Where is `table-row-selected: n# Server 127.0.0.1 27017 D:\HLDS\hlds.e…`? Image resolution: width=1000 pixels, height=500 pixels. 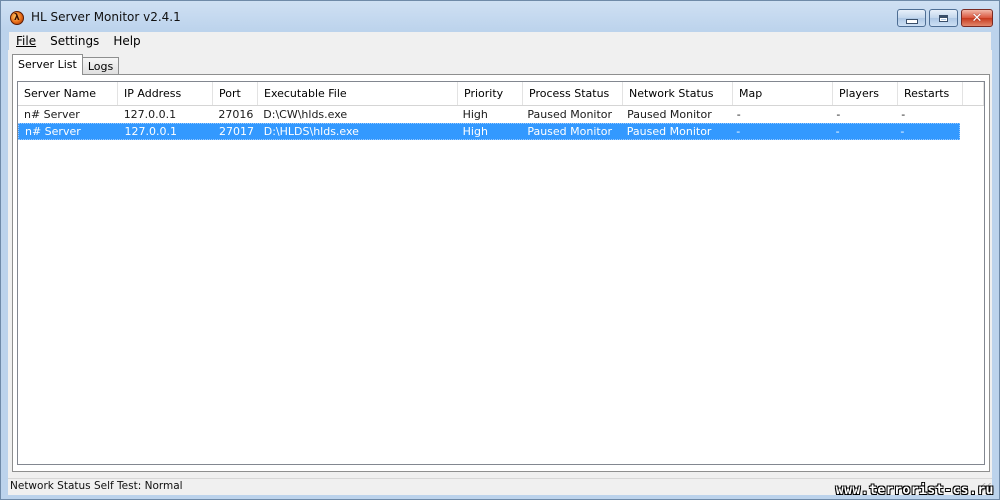 table-row-selected: n# Server 127.0.0.1 27017 D:\HLDS\hlds.e… is located at coordinates (489, 131).